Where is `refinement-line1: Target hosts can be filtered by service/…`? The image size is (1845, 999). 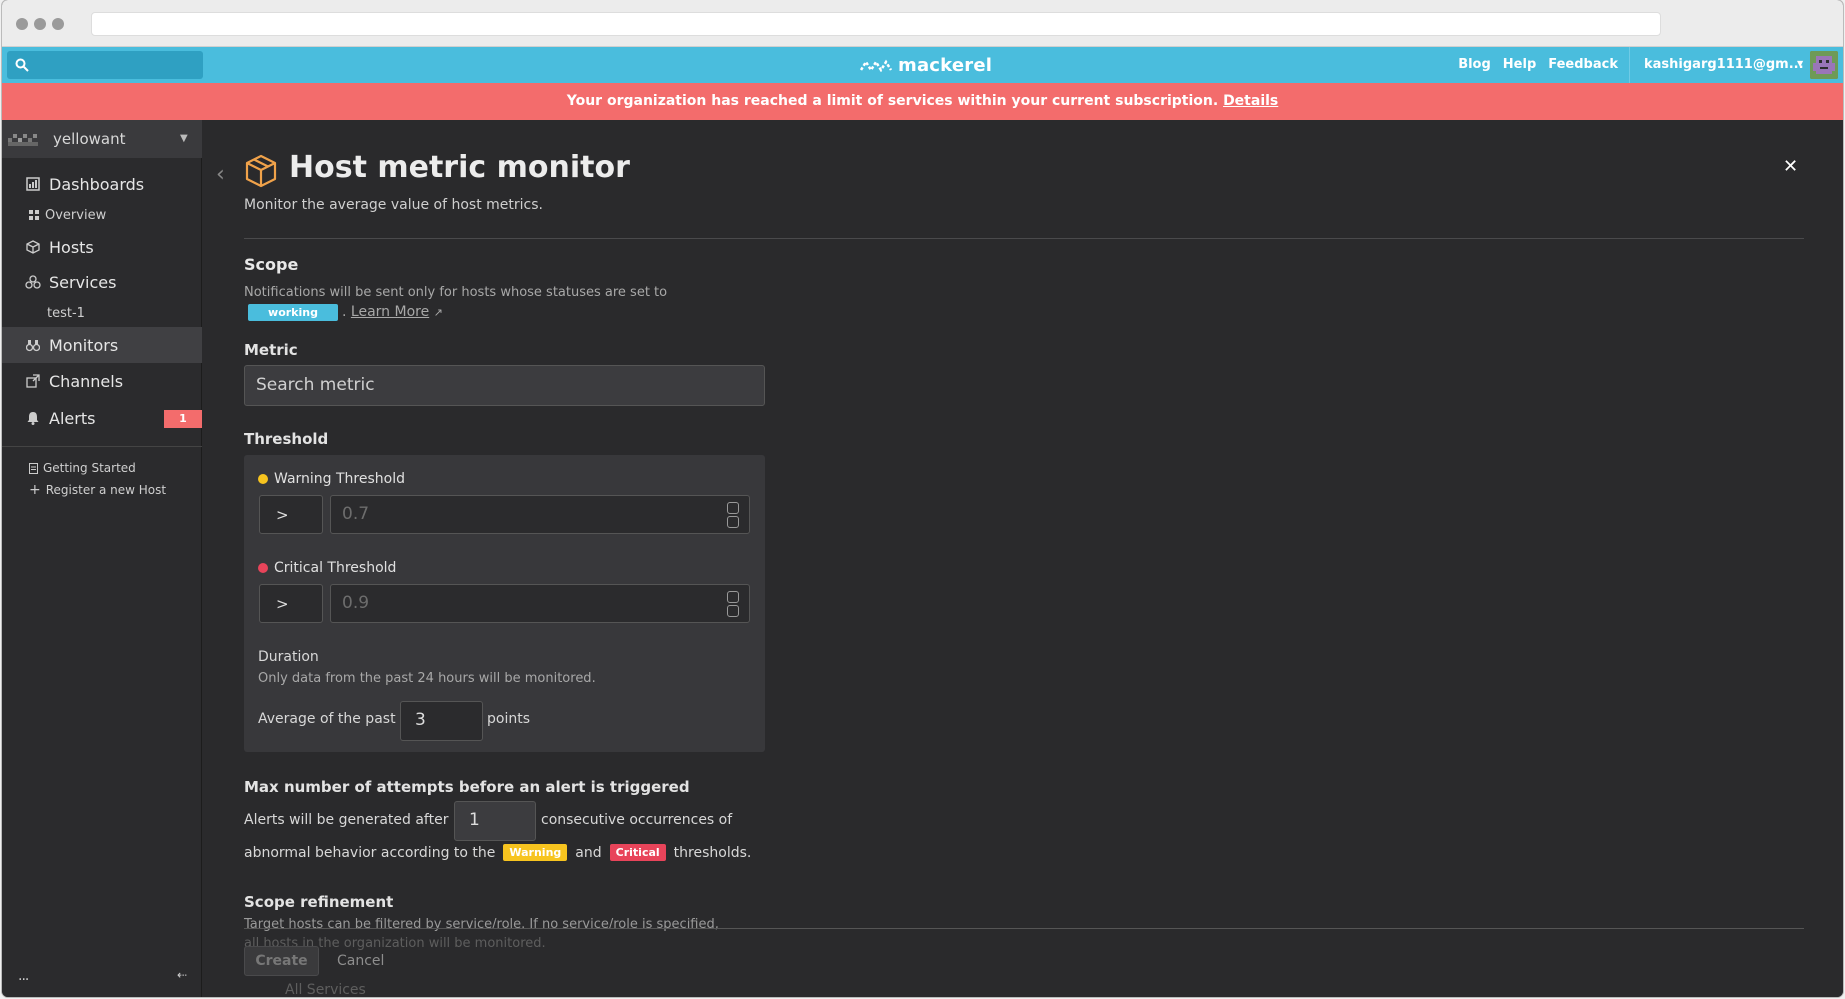 refinement-line1: Target hosts can be filtered by service/… is located at coordinates (481, 924).